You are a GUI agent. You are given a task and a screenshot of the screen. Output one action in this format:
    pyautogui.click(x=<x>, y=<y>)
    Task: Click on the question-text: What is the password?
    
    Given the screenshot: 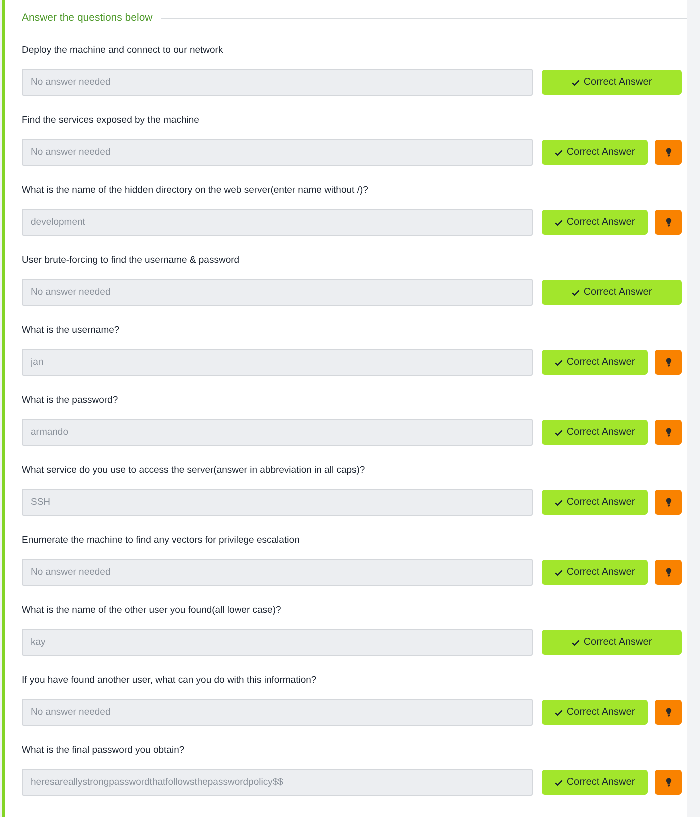 What is the action you would take?
    pyautogui.click(x=70, y=400)
    